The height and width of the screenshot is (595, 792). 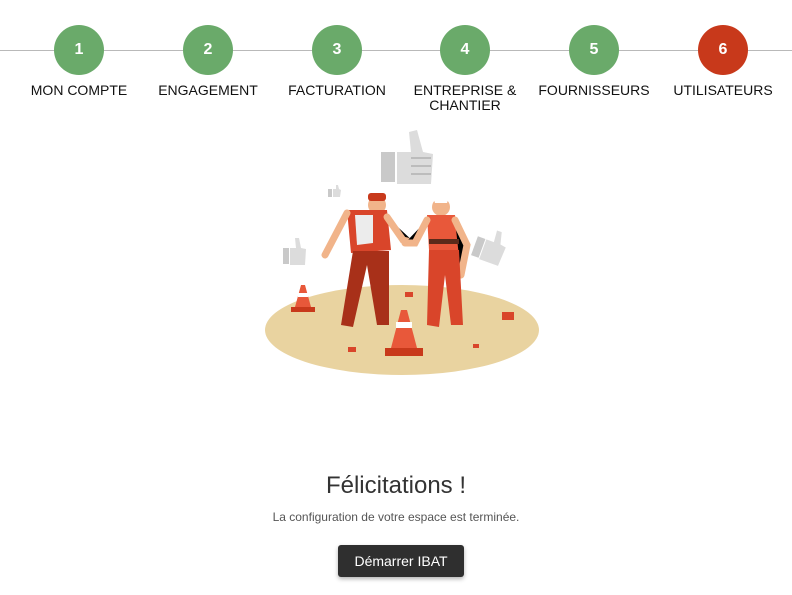 I want to click on start-ibat-button: Démarrer IBAT, so click(x=401, y=561).